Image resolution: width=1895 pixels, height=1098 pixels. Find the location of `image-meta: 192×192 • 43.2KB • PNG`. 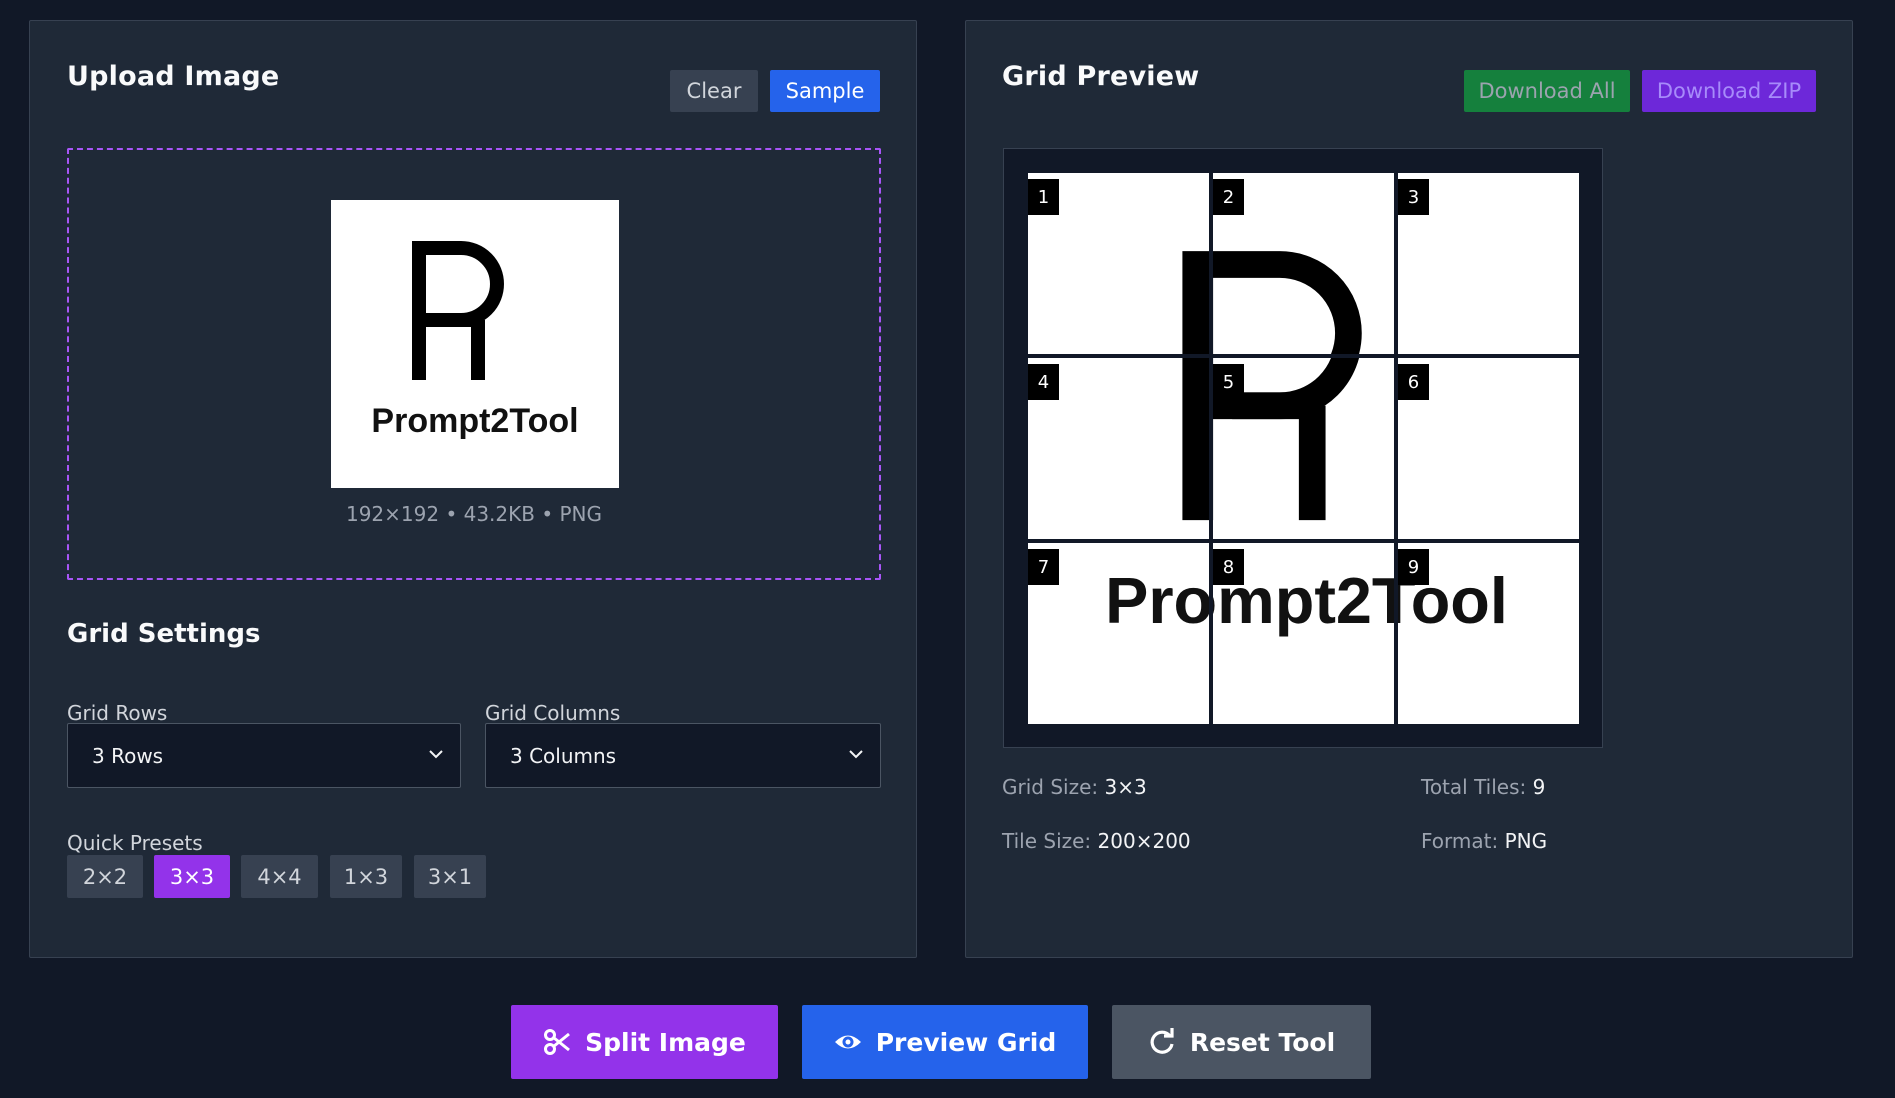

image-meta: 192×192 • 43.2KB • PNG is located at coordinates (473, 514).